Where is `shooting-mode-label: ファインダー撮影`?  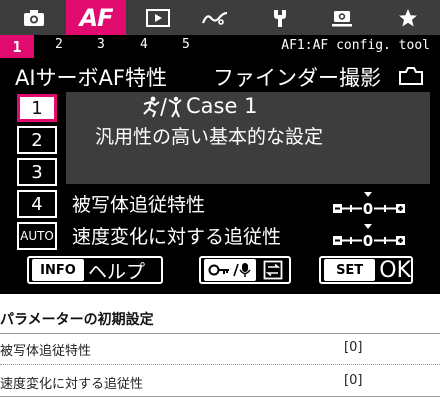
shooting-mode-label: ファインダー撮影 is located at coordinates (297, 78).